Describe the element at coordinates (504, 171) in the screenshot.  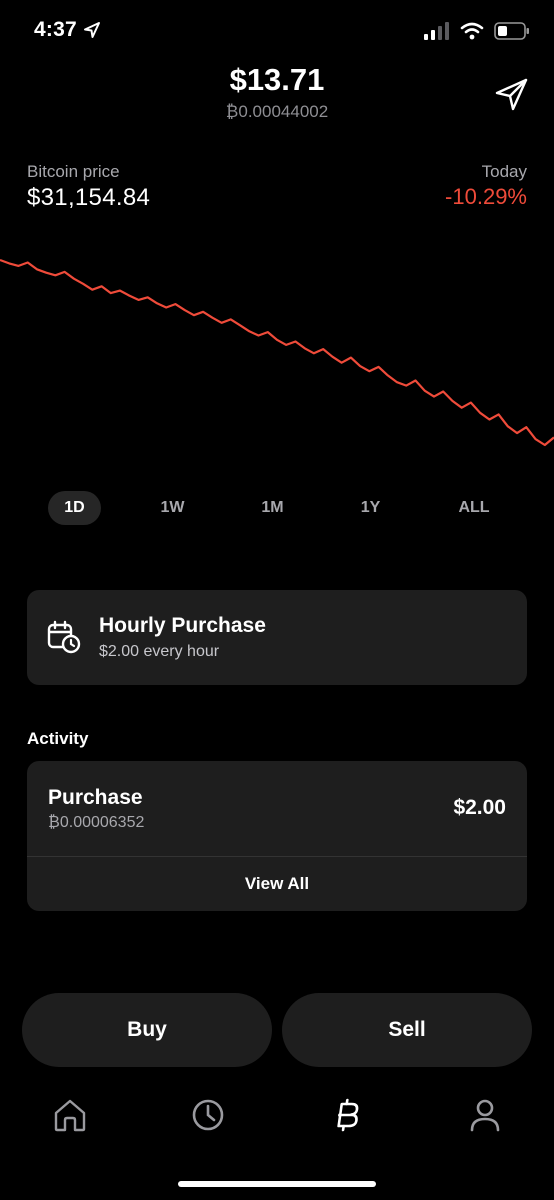
I see `period-label: Today` at that location.